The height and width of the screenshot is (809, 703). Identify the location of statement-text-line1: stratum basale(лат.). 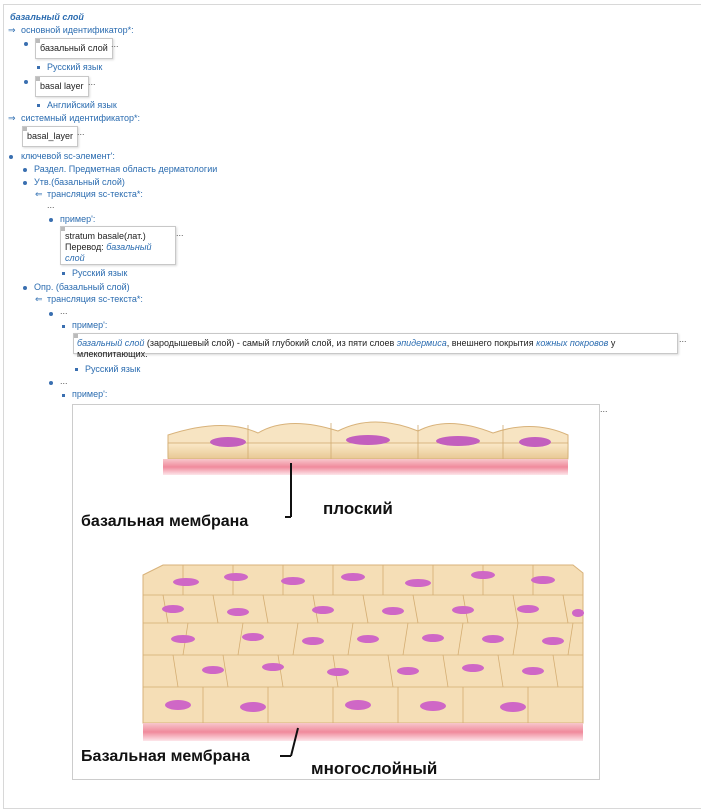
(105, 236).